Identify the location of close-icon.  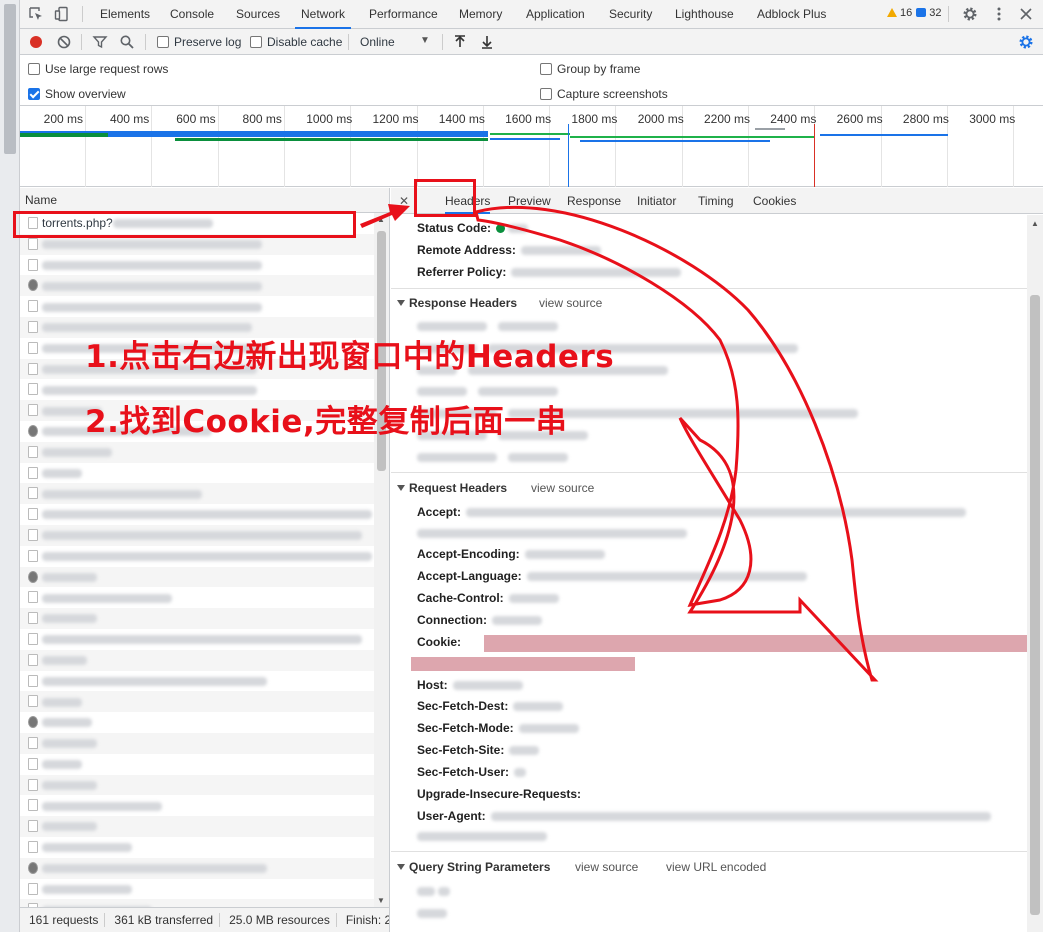
(1026, 14).